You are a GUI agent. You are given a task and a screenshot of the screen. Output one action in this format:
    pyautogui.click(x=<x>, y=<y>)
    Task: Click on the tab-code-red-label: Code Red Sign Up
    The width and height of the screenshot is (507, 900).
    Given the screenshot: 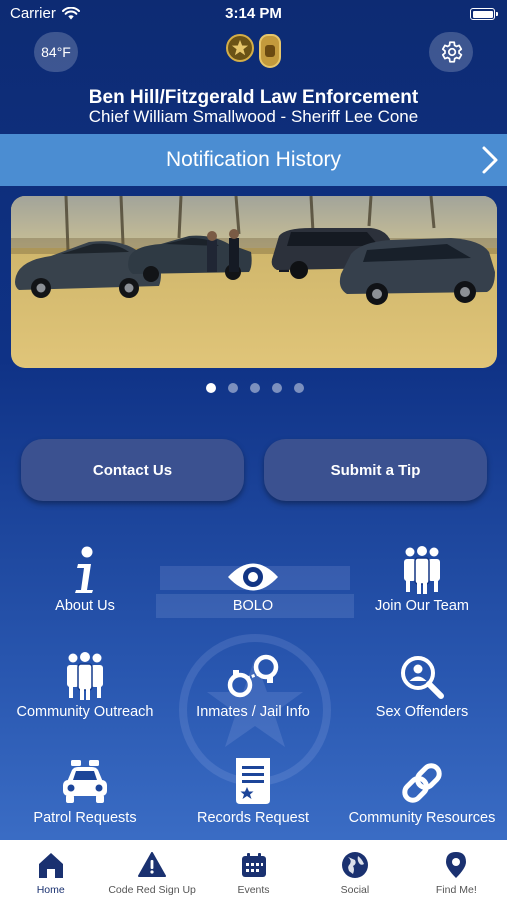 What is the action you would take?
    pyautogui.click(x=152, y=890)
    